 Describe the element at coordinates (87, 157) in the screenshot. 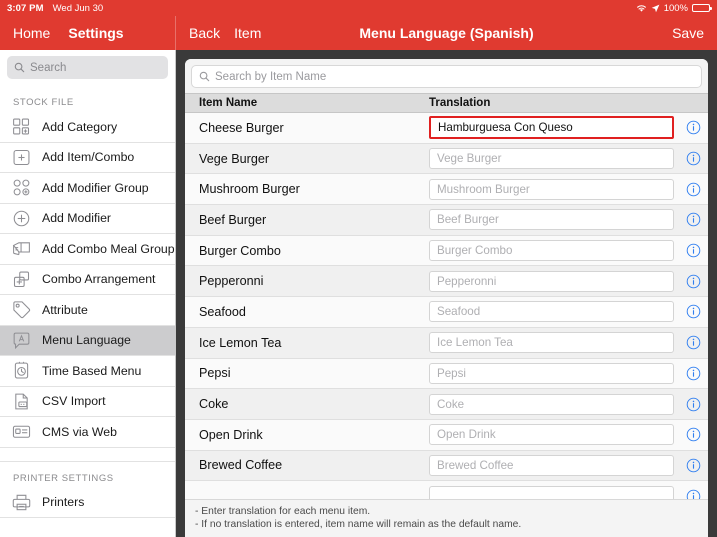

I see `sidebar-item-add-item-combo: Add Item/Combo` at that location.